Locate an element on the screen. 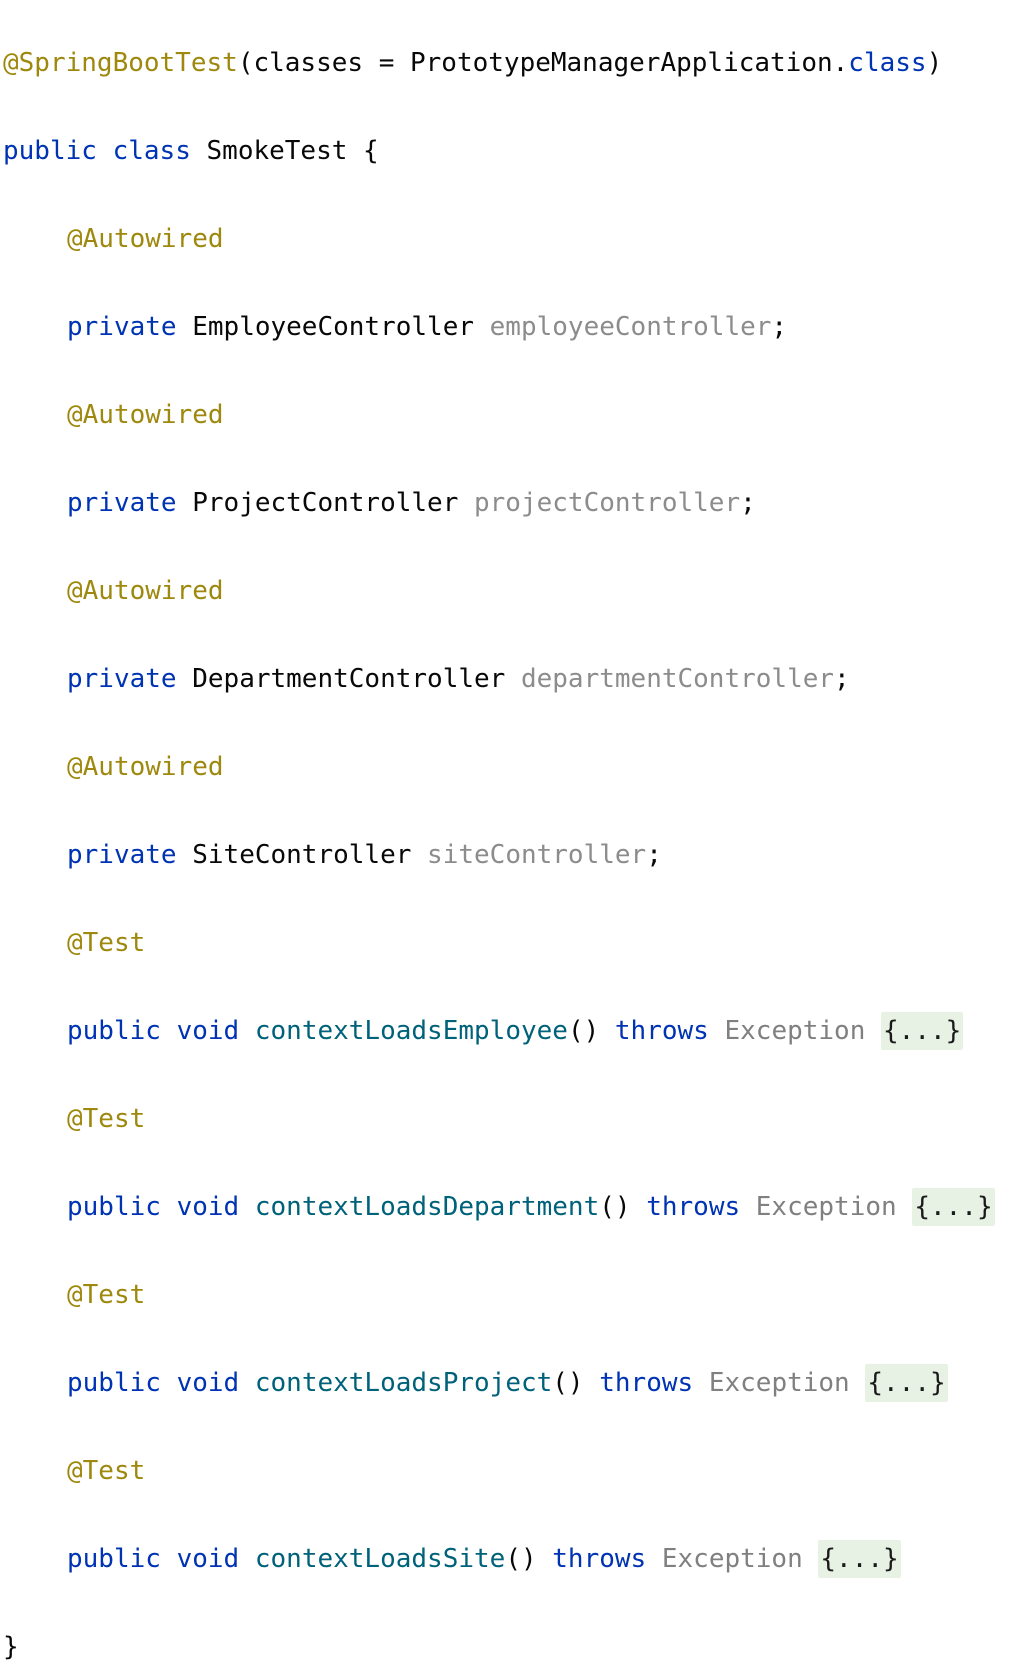  type-name: DepartmentController is located at coordinates (349, 679).